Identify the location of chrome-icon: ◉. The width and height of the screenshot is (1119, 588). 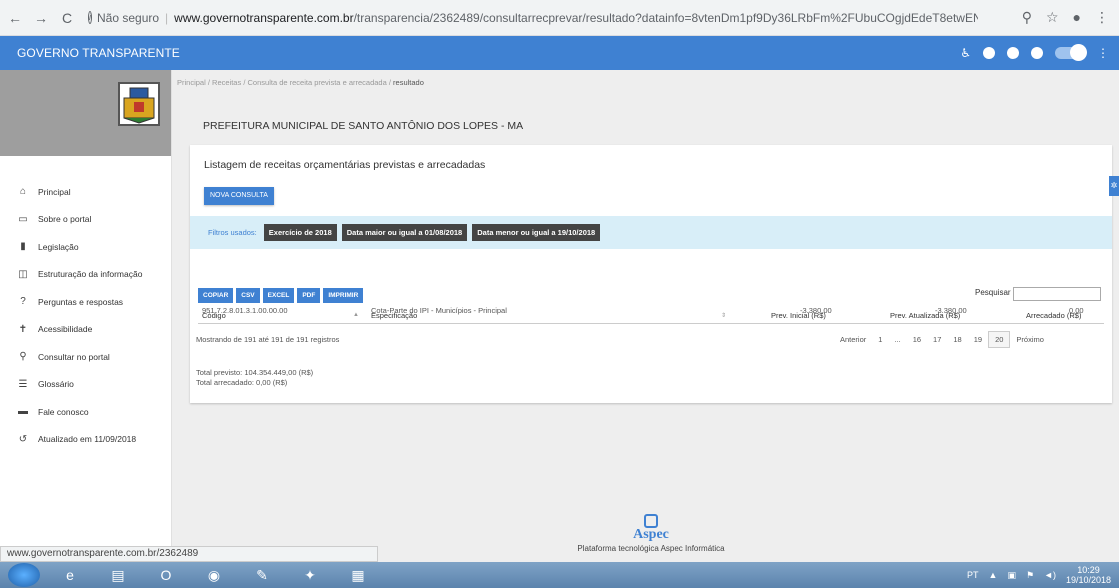
(214, 575).